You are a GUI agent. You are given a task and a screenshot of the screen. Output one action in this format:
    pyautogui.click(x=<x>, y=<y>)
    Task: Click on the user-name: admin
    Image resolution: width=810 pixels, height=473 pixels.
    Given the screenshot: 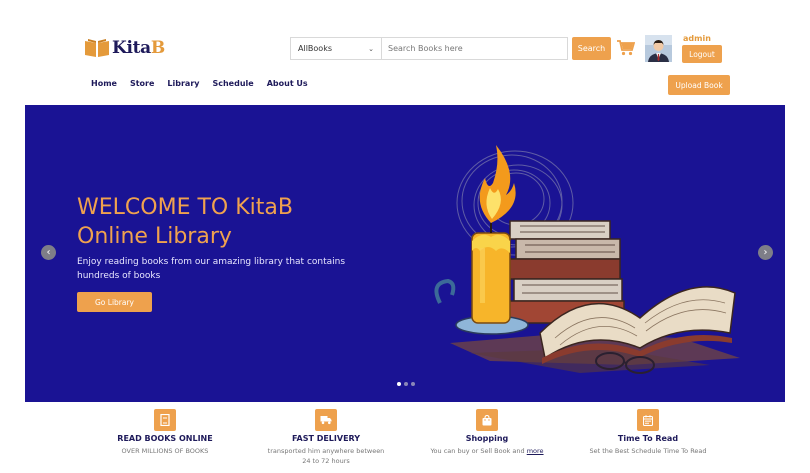 What is the action you would take?
    pyautogui.click(x=697, y=38)
    